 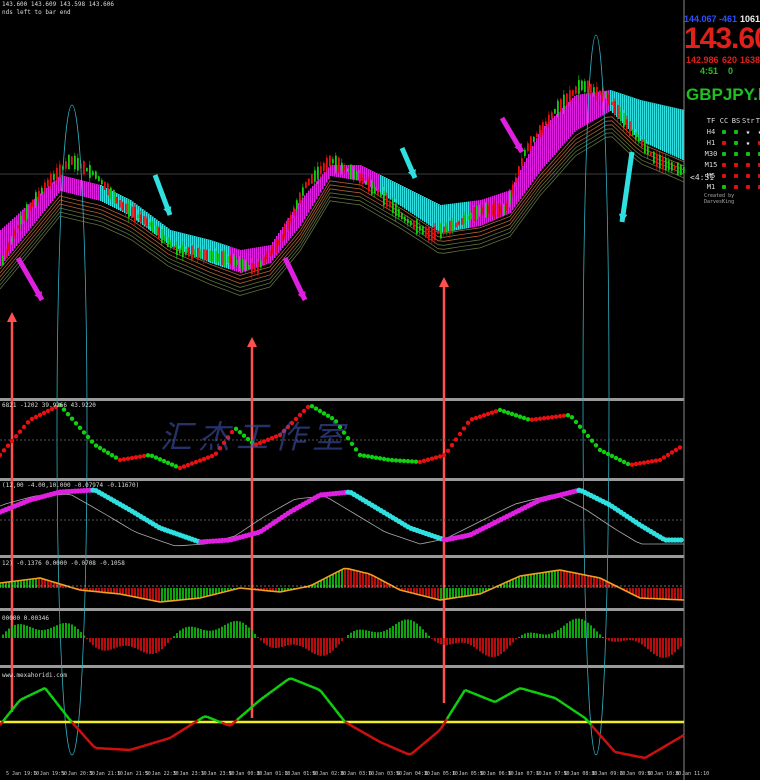 What do you see at coordinates (36, 12) in the screenshot?
I see `bar-timer-text: nds left to bar end` at bounding box center [36, 12].